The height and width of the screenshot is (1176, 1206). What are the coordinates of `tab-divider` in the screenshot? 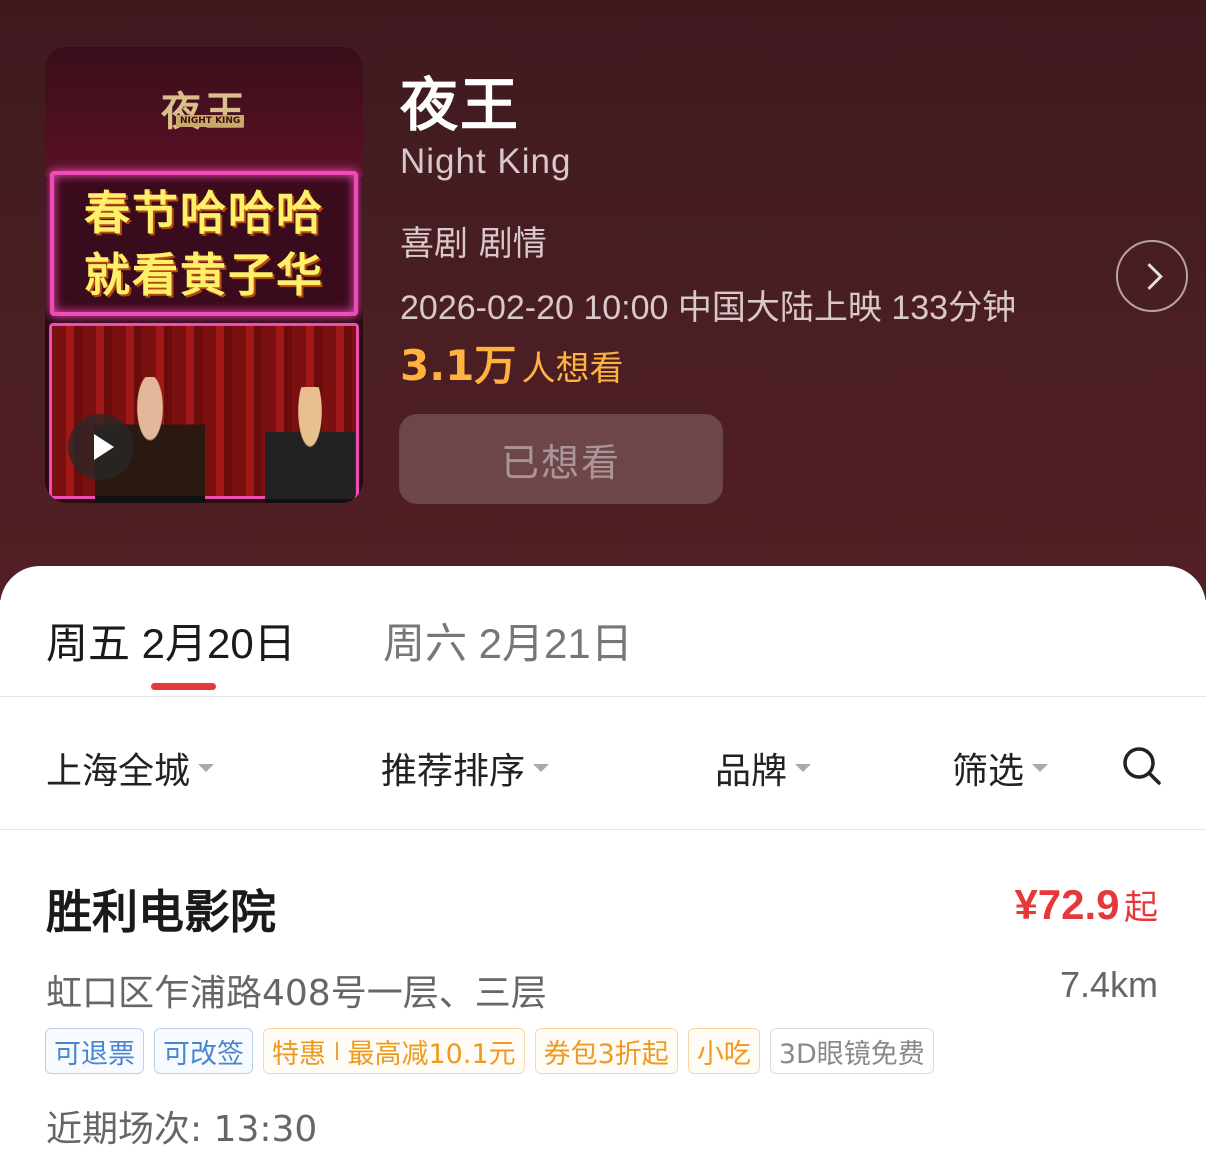 It's located at (603, 696).